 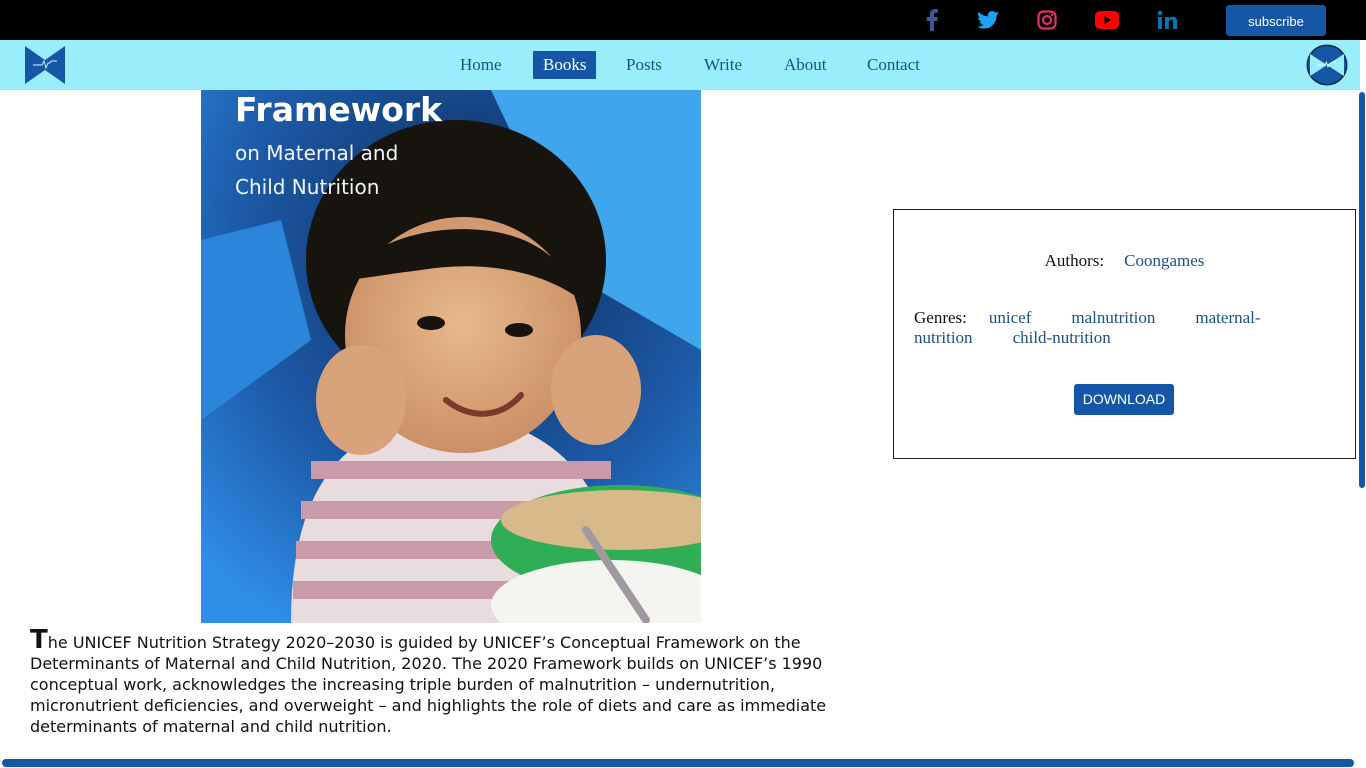 What do you see at coordinates (723, 65) in the screenshot?
I see `nav-write: Write` at bounding box center [723, 65].